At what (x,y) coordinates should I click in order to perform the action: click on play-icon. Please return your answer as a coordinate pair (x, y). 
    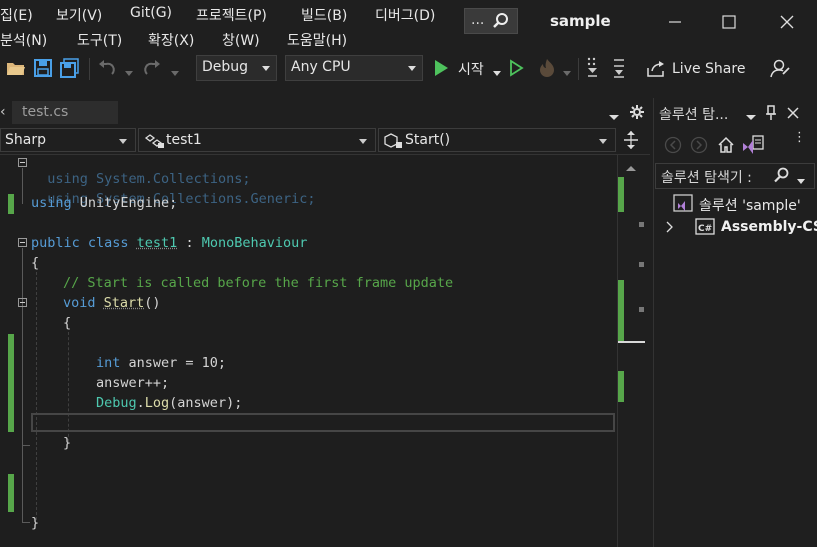
    Looking at the image, I should click on (441, 70).